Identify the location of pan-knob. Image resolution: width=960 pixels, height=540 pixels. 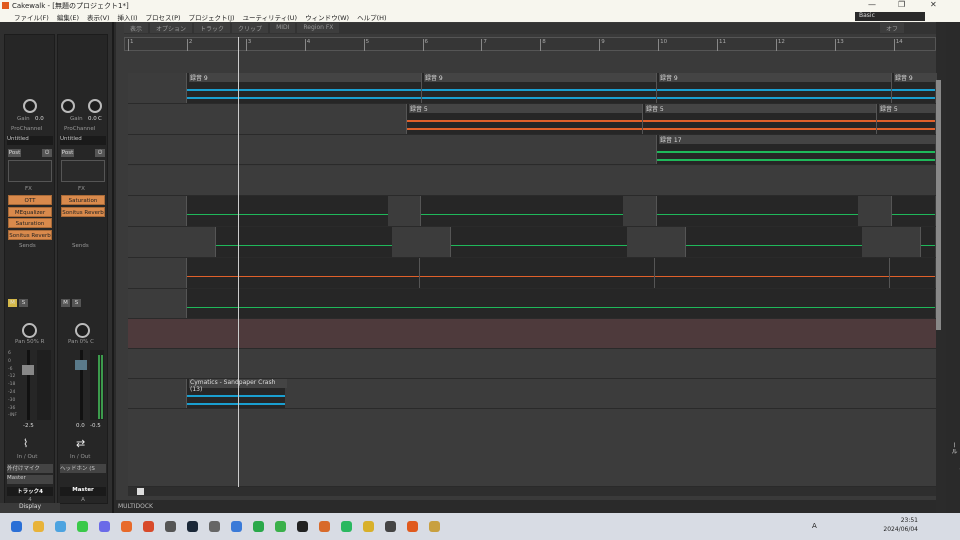
(29, 330).